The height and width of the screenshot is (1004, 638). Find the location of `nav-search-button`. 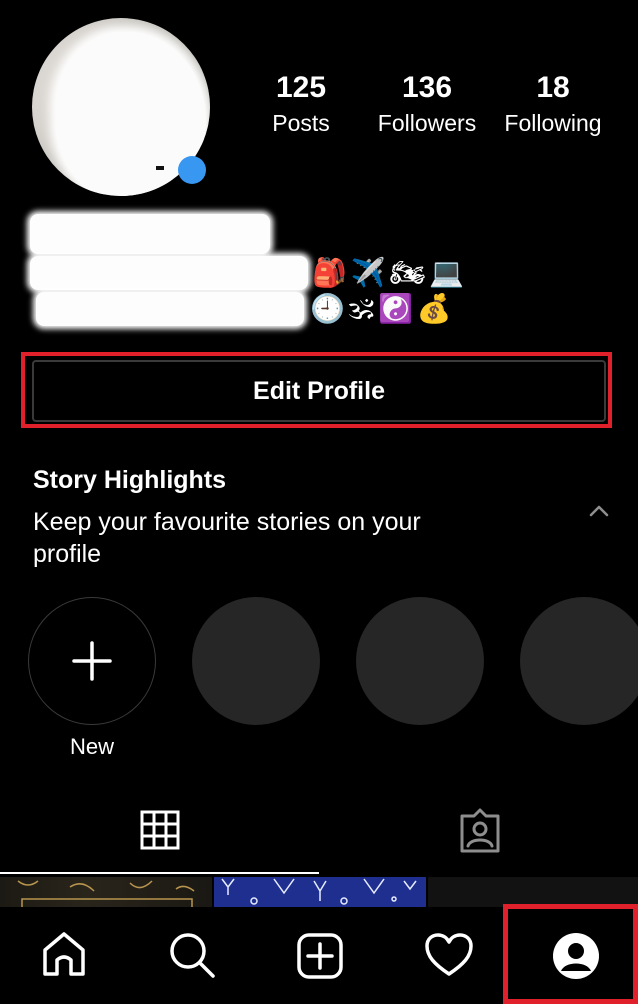

nav-search-button is located at coordinates (192, 957).